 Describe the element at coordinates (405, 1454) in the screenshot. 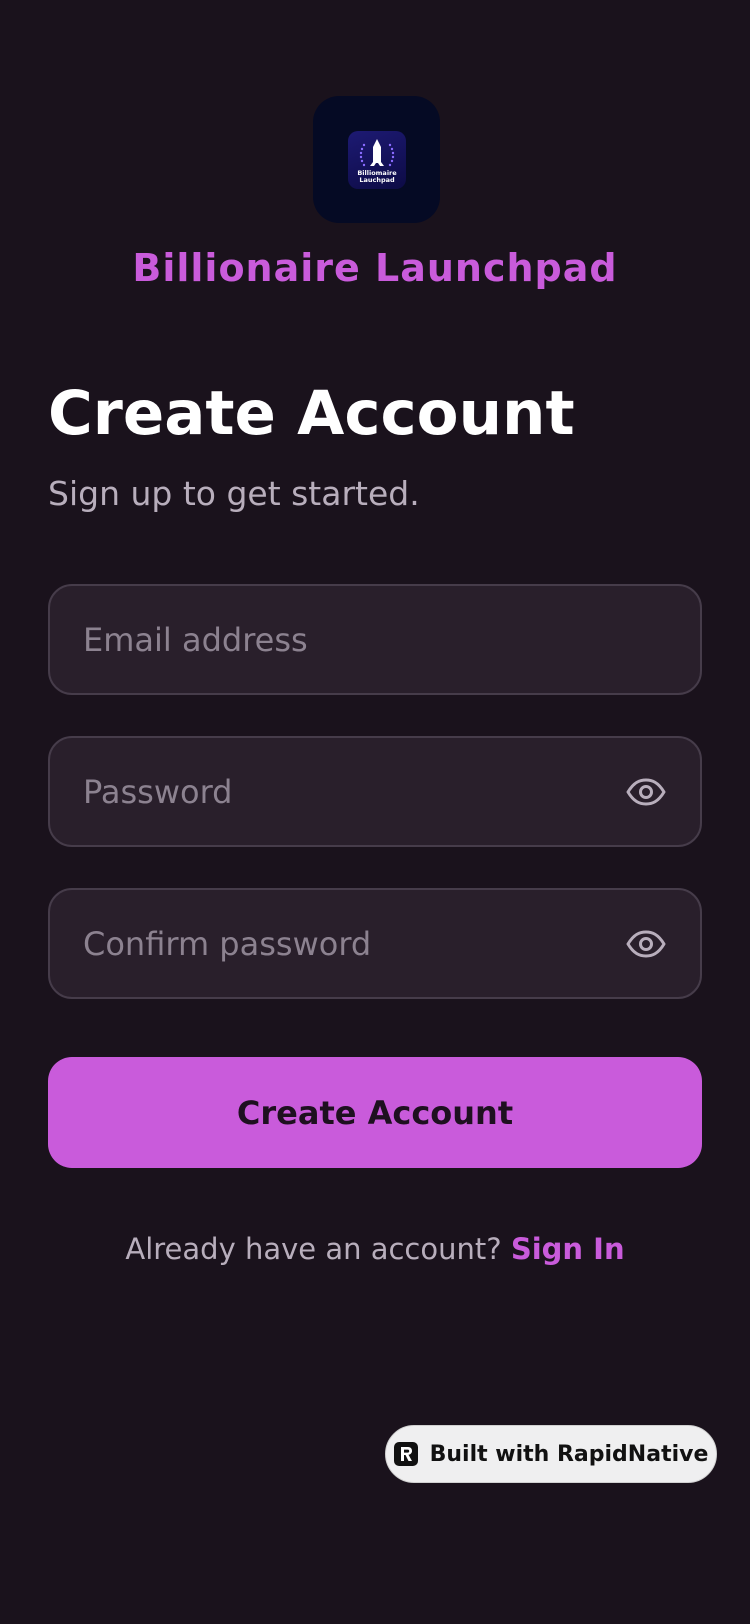

I see `rapidnative-icon` at that location.